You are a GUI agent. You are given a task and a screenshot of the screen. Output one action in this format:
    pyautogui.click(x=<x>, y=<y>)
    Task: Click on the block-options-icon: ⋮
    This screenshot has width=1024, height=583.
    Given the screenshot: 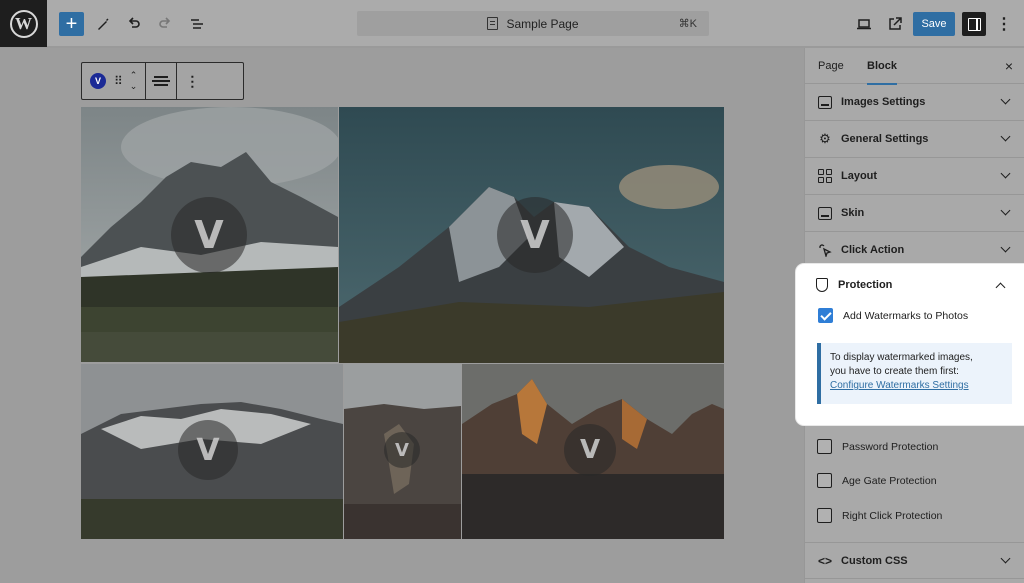 What is the action you would take?
    pyautogui.click(x=192, y=81)
    